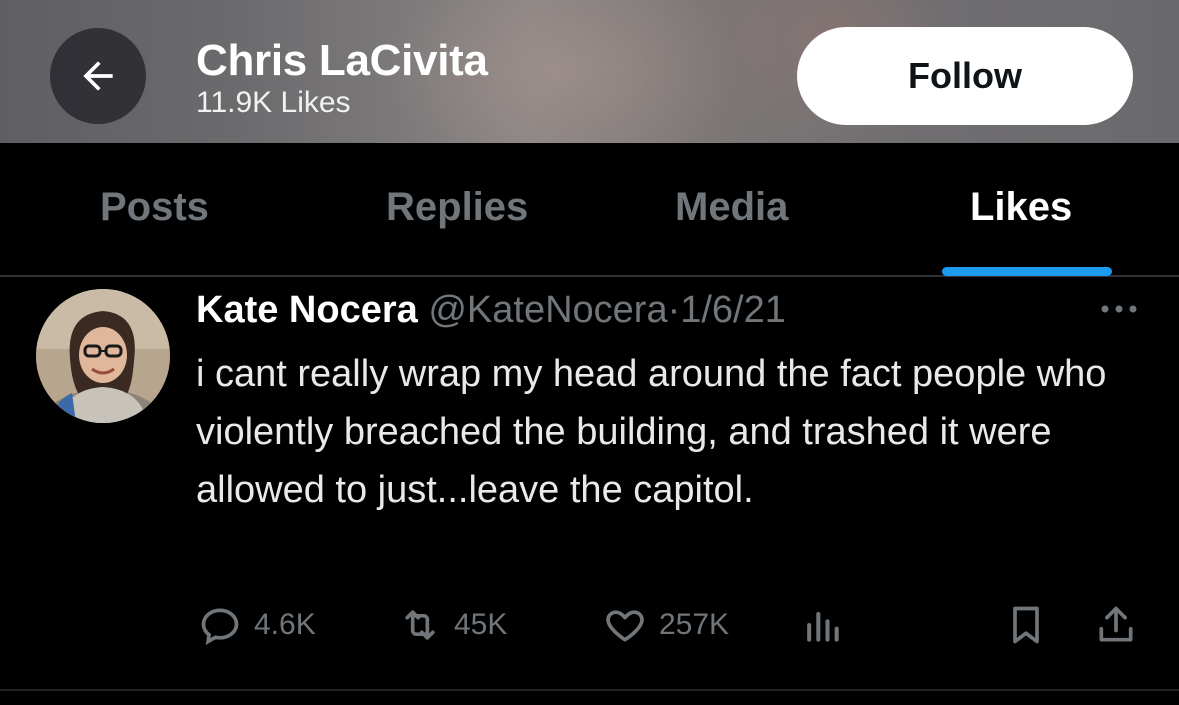 This screenshot has height=705, width=1179. What do you see at coordinates (273, 102) in the screenshot?
I see `profile-likes-count: 11.9K Likes` at bounding box center [273, 102].